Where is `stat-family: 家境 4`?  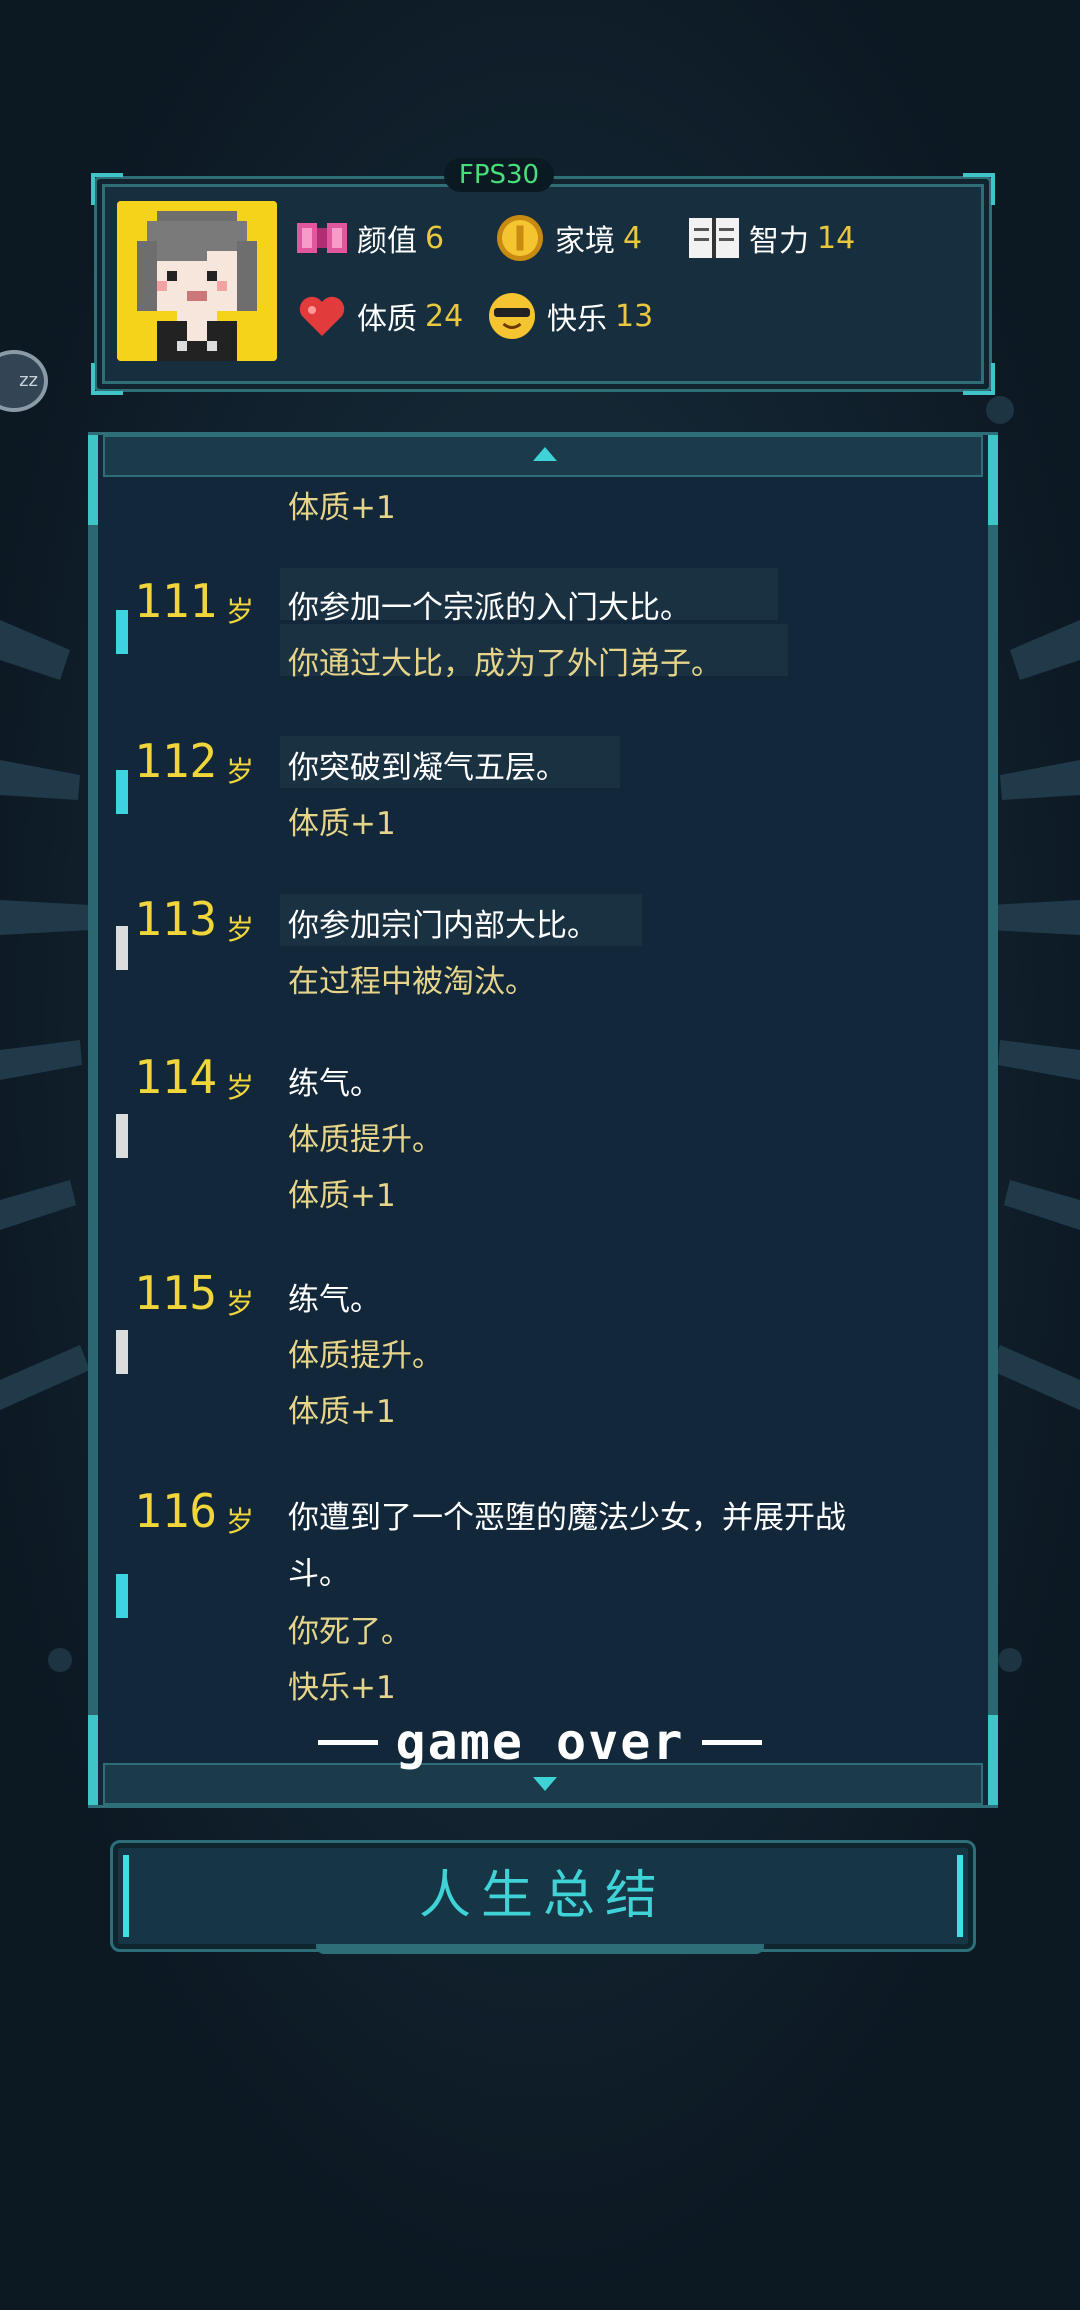 stat-family: 家境 4 is located at coordinates (568, 238).